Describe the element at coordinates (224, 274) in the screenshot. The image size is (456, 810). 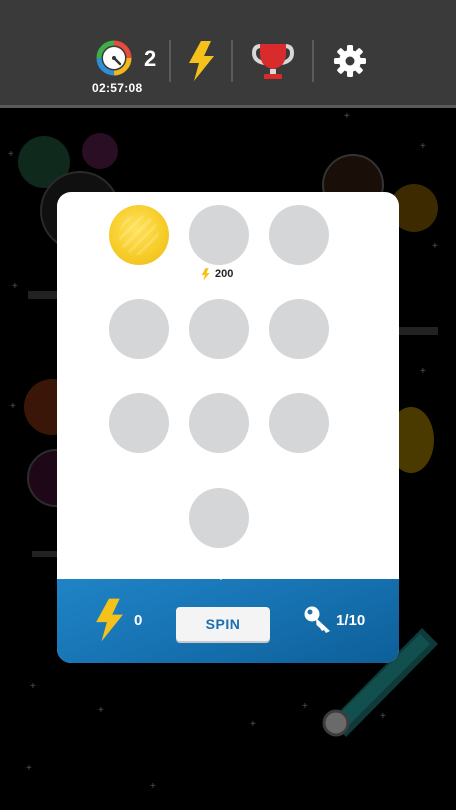
I see `slot-reward-value: 200` at that location.